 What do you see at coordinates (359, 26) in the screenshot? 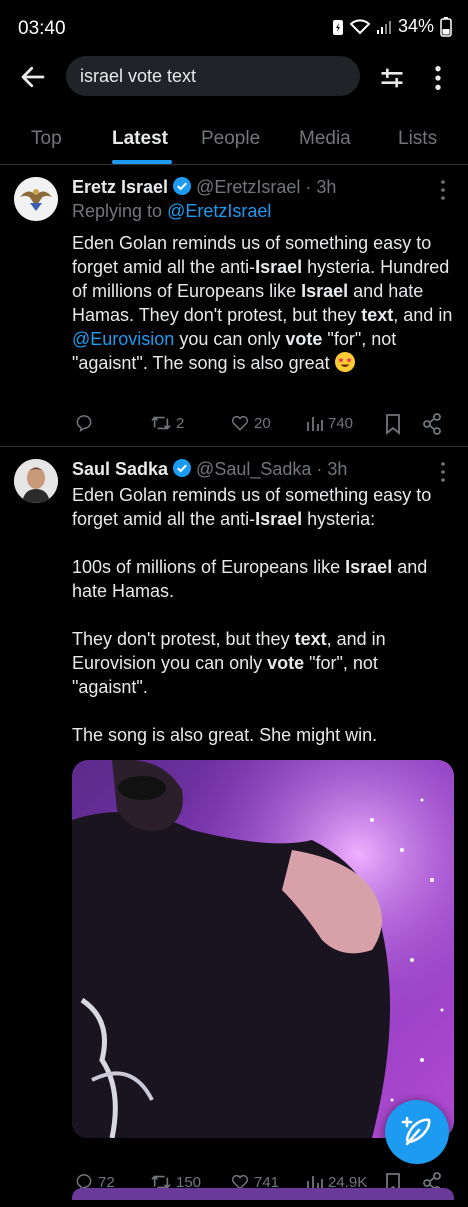
I see `wifi-icon` at bounding box center [359, 26].